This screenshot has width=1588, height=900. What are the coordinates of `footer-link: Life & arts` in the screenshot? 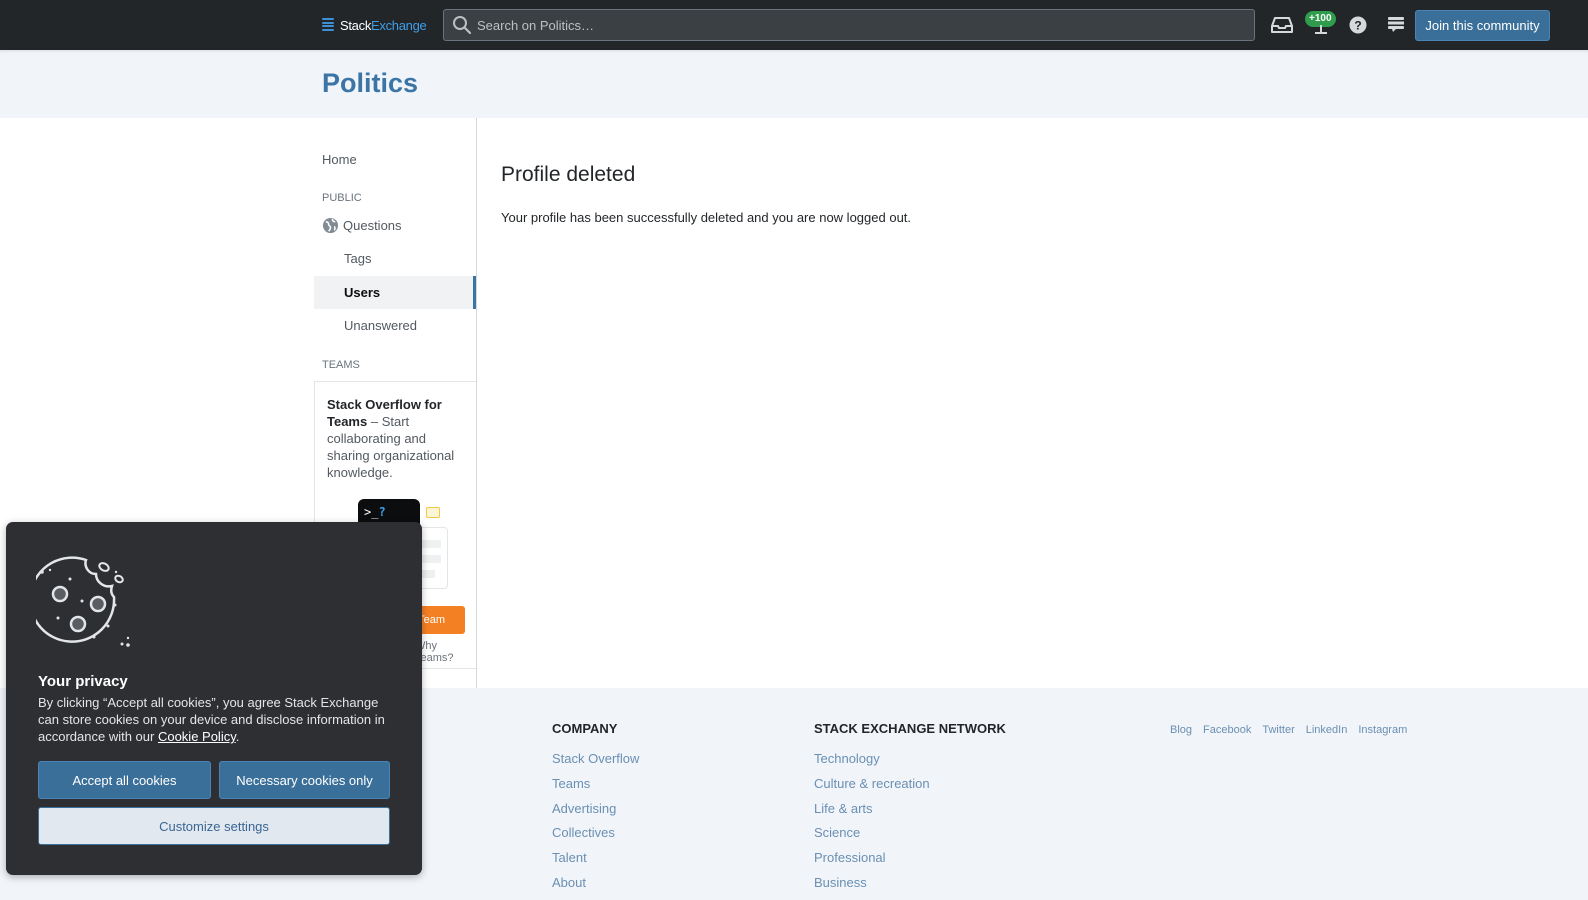 It's located at (910, 812).